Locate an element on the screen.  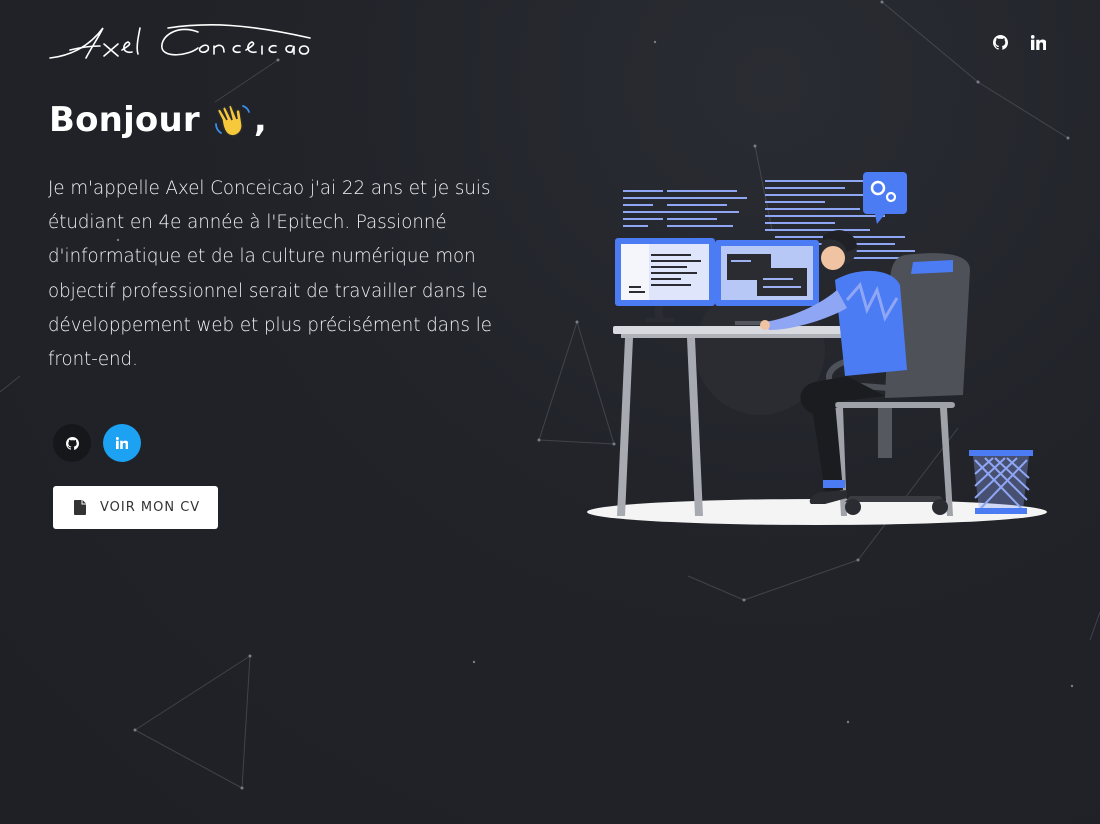
view-cv-button: VOIR MON CV is located at coordinates (135, 507).